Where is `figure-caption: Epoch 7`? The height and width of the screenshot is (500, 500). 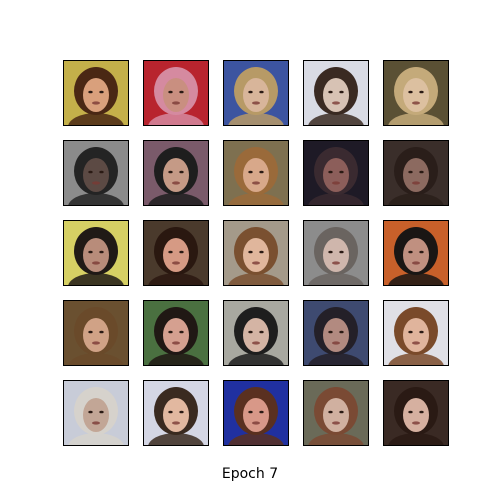 figure-caption: Epoch 7 is located at coordinates (250, 474).